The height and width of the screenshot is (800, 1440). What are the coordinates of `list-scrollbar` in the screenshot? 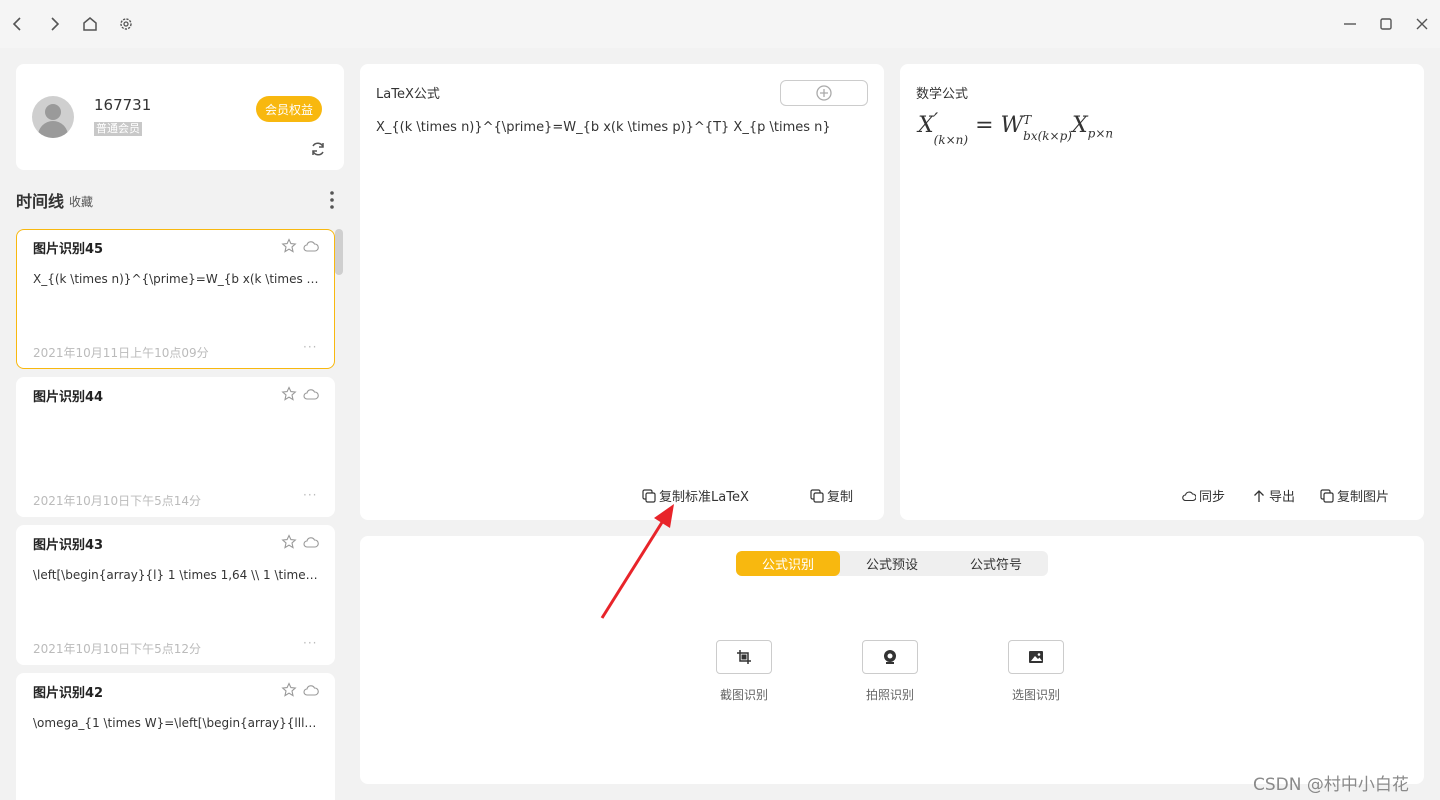 It's located at (339, 252).